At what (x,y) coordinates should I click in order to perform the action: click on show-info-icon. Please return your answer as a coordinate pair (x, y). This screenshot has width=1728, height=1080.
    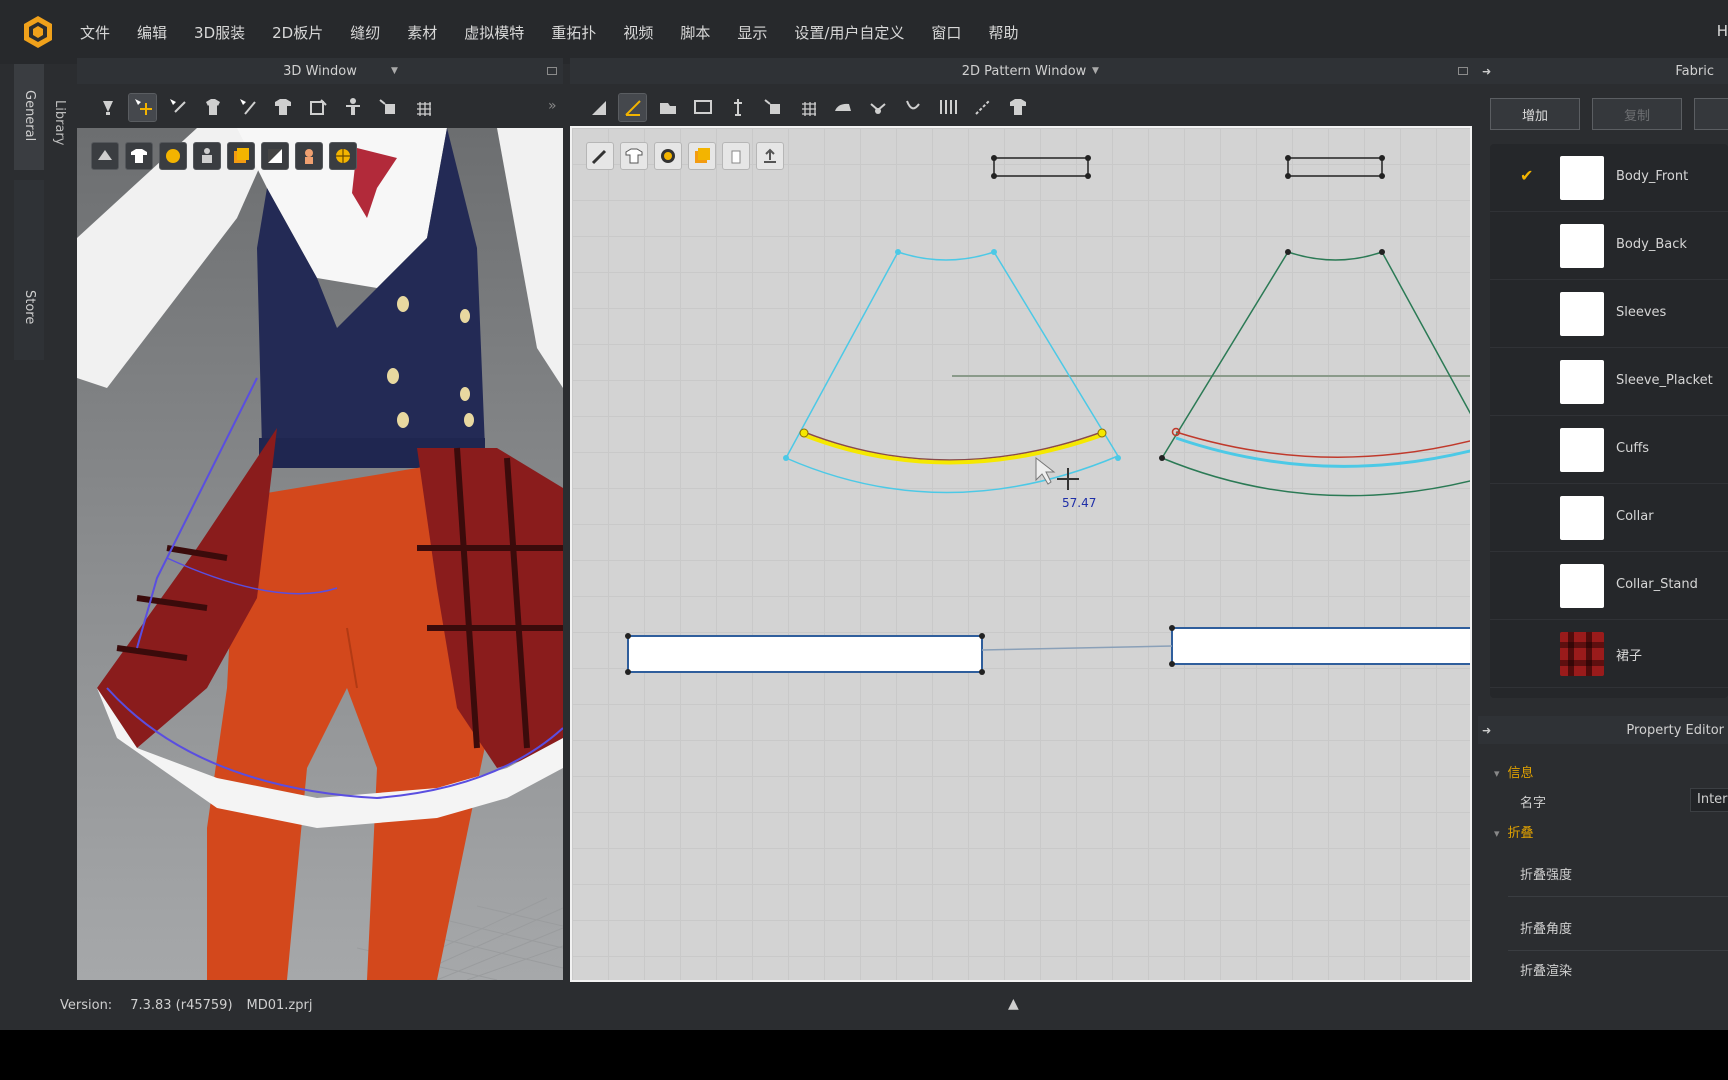
    Looking at the image, I should click on (668, 156).